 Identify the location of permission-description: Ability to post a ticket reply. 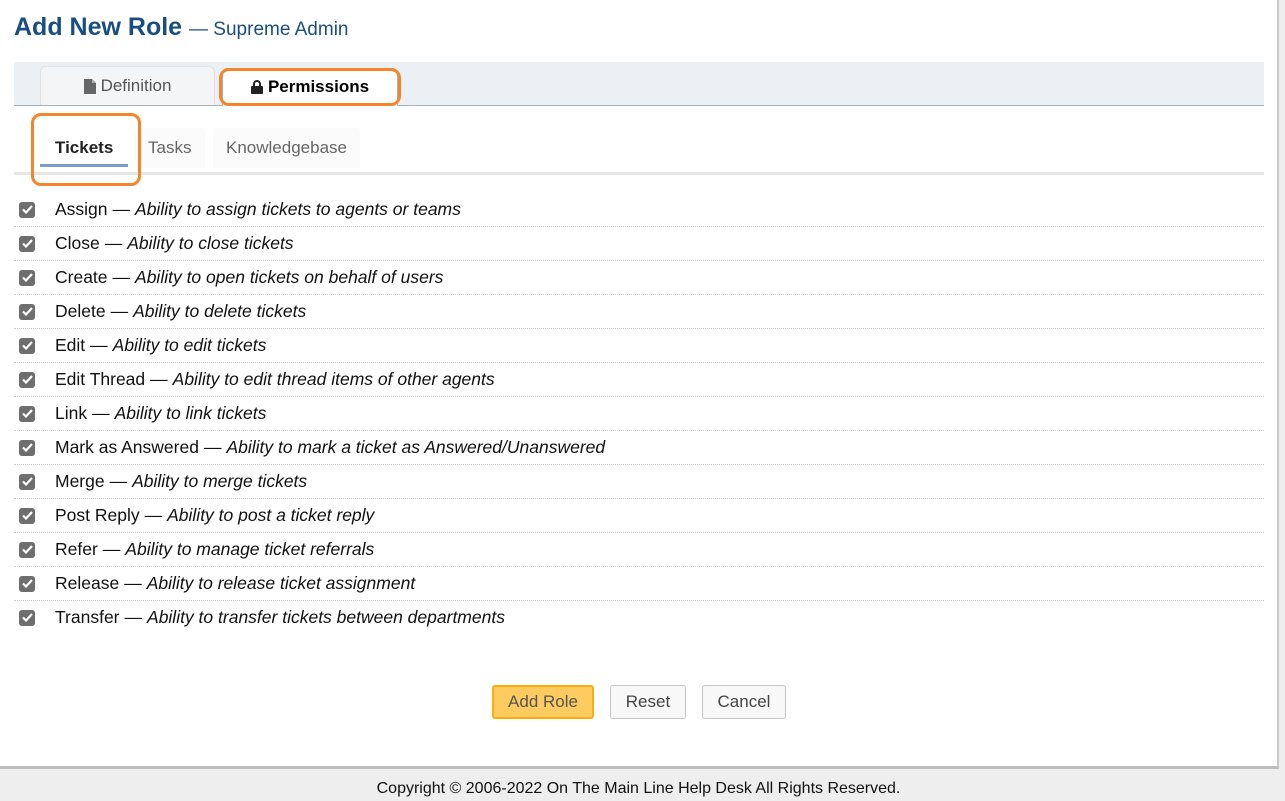
(271, 515).